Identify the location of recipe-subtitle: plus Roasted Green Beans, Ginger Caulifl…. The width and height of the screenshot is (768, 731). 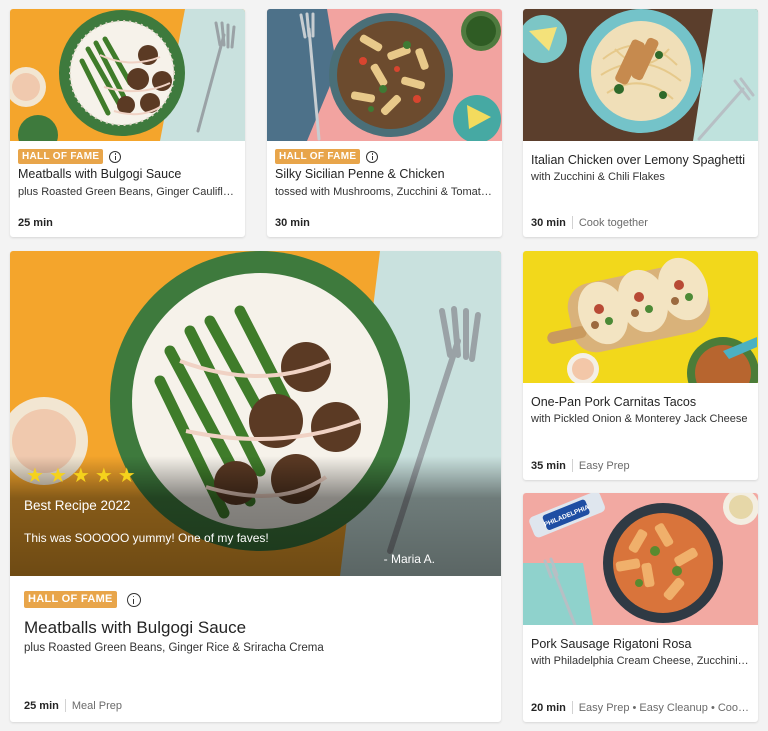
(127, 192).